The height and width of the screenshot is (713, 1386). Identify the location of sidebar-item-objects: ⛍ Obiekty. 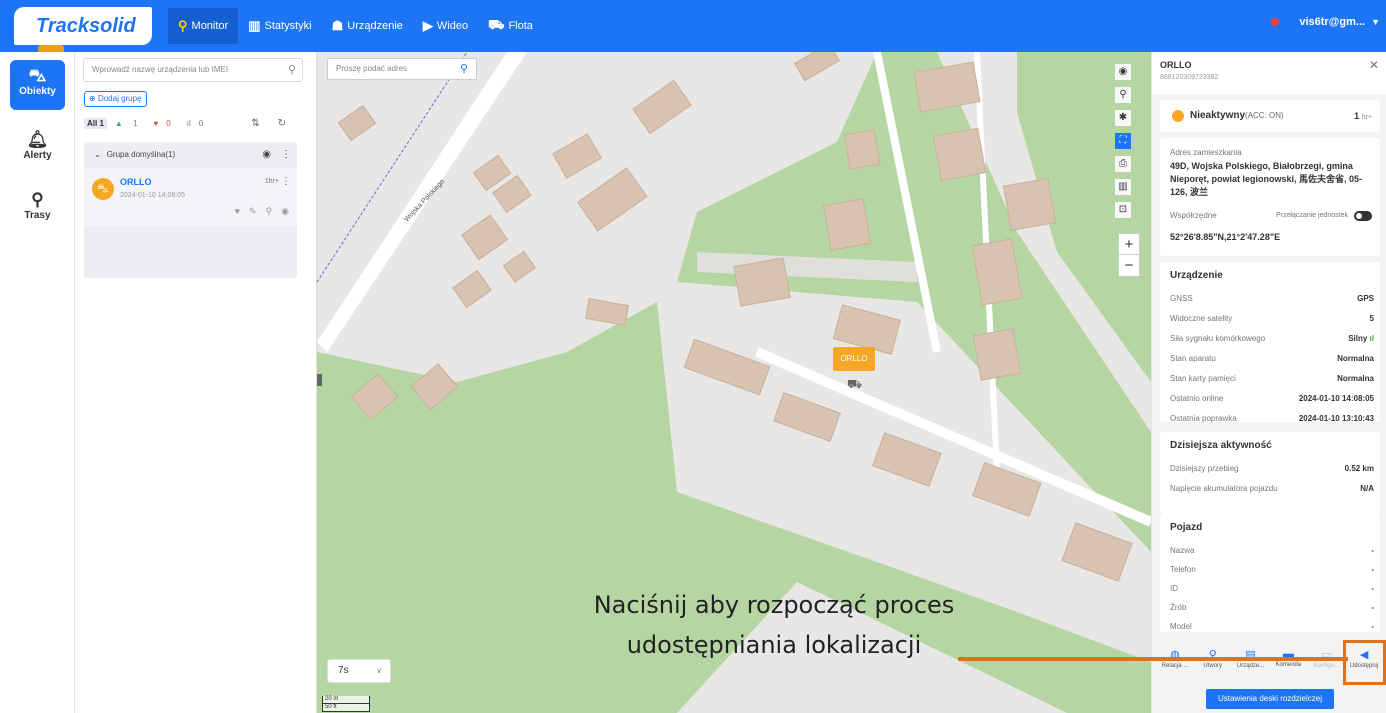
(37, 85).